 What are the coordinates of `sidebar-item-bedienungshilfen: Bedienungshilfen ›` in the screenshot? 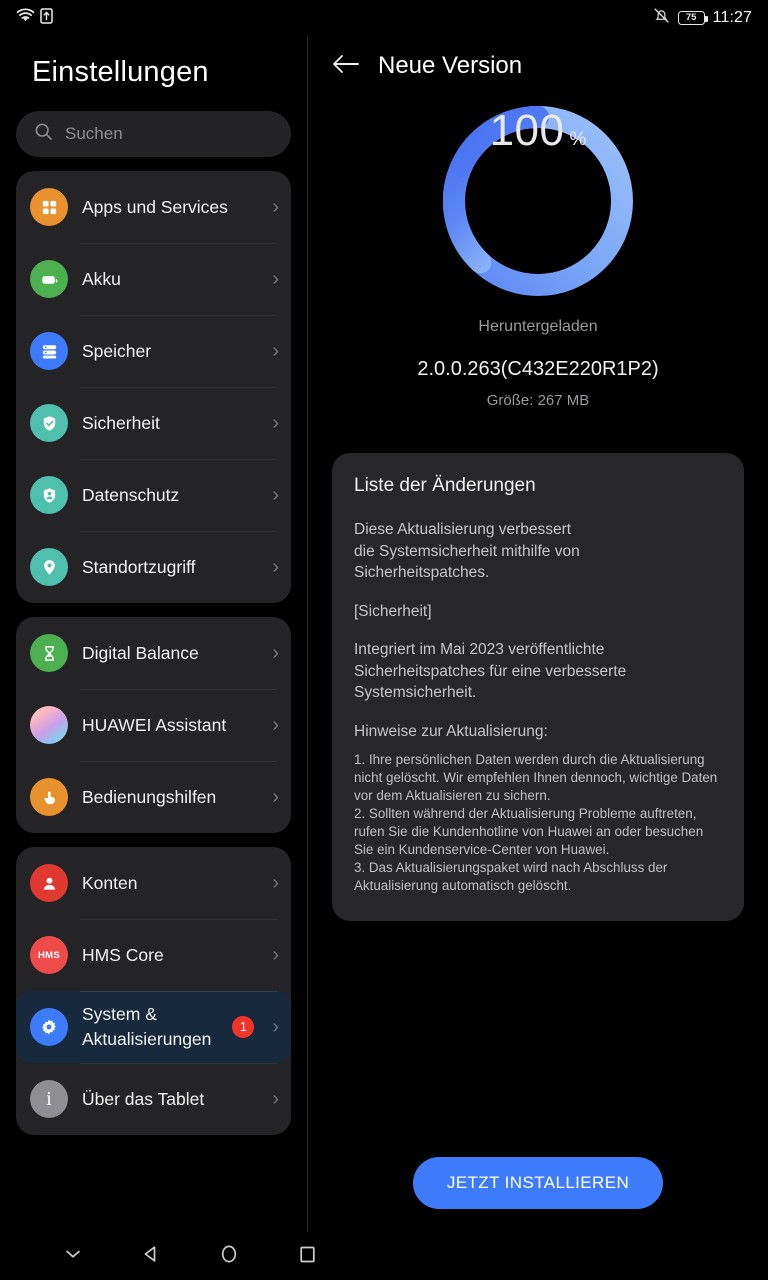 It's located at (153, 797).